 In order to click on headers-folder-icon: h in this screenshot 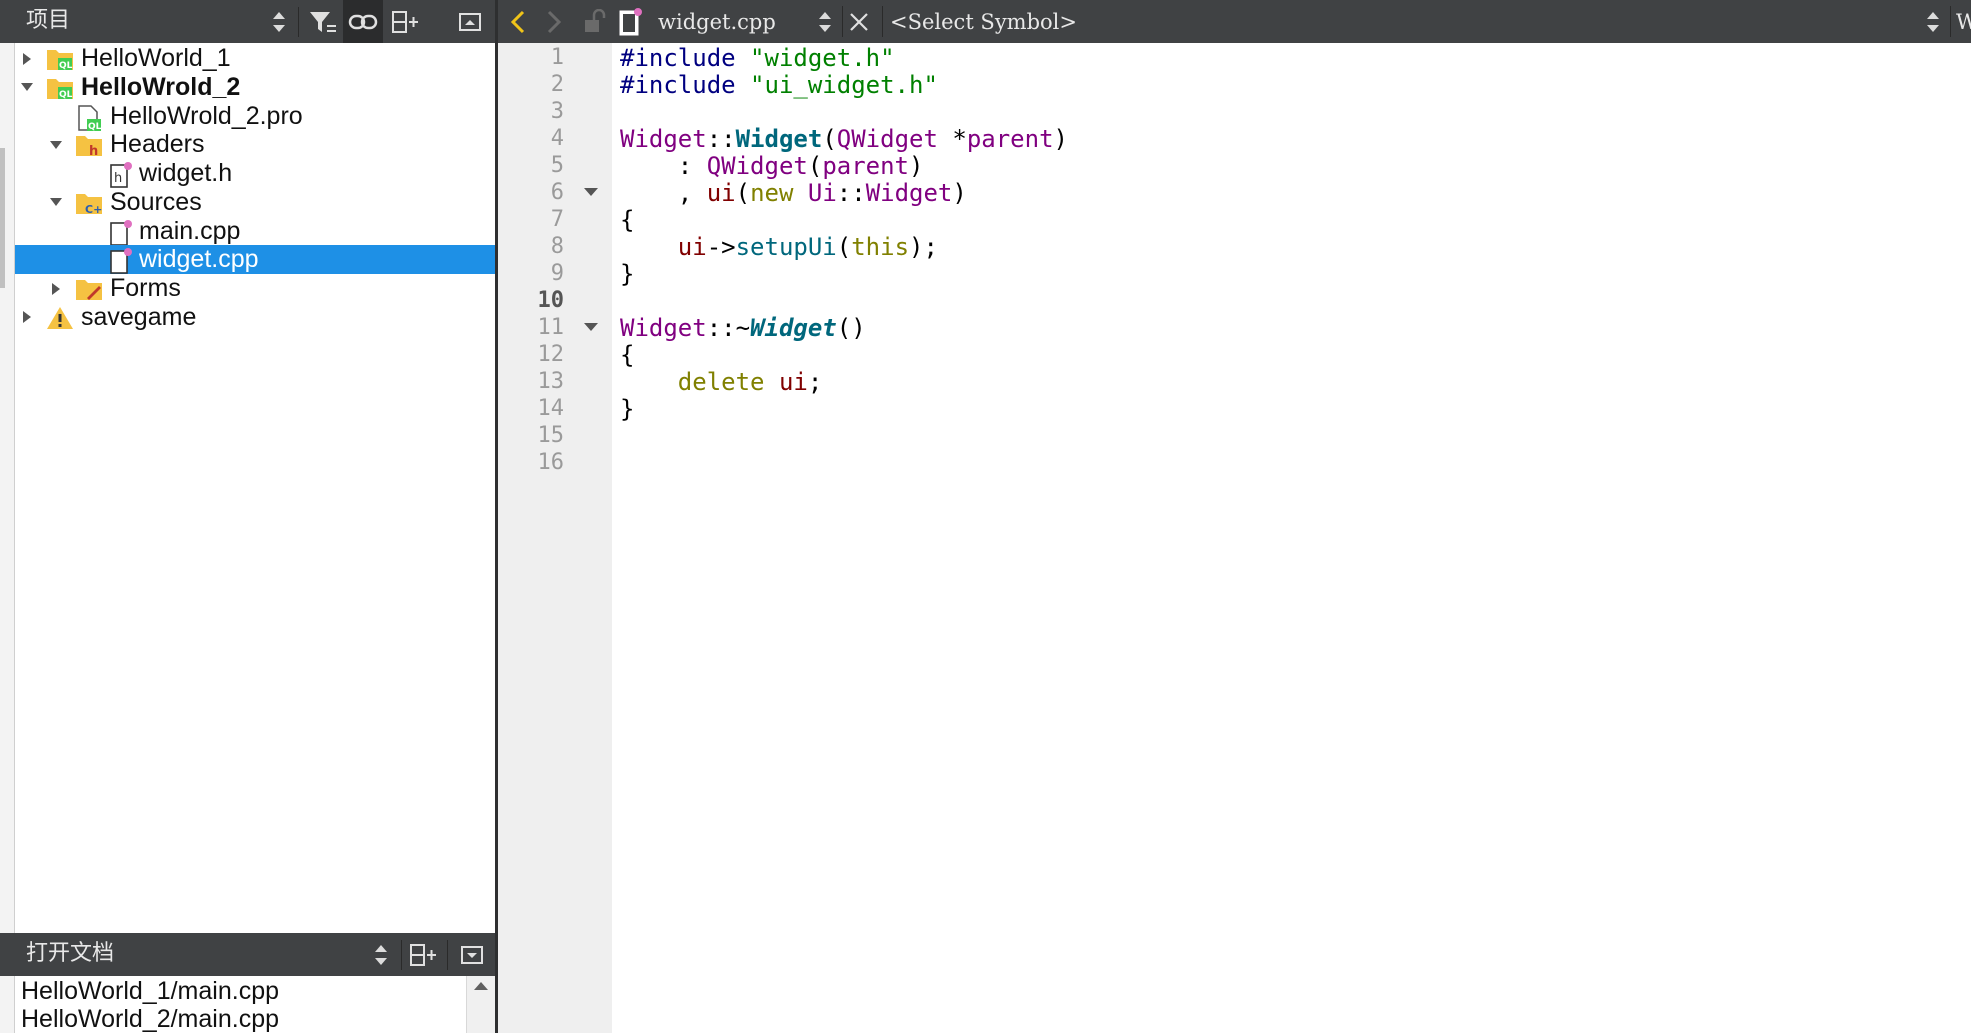, I will do `click(89, 146)`.